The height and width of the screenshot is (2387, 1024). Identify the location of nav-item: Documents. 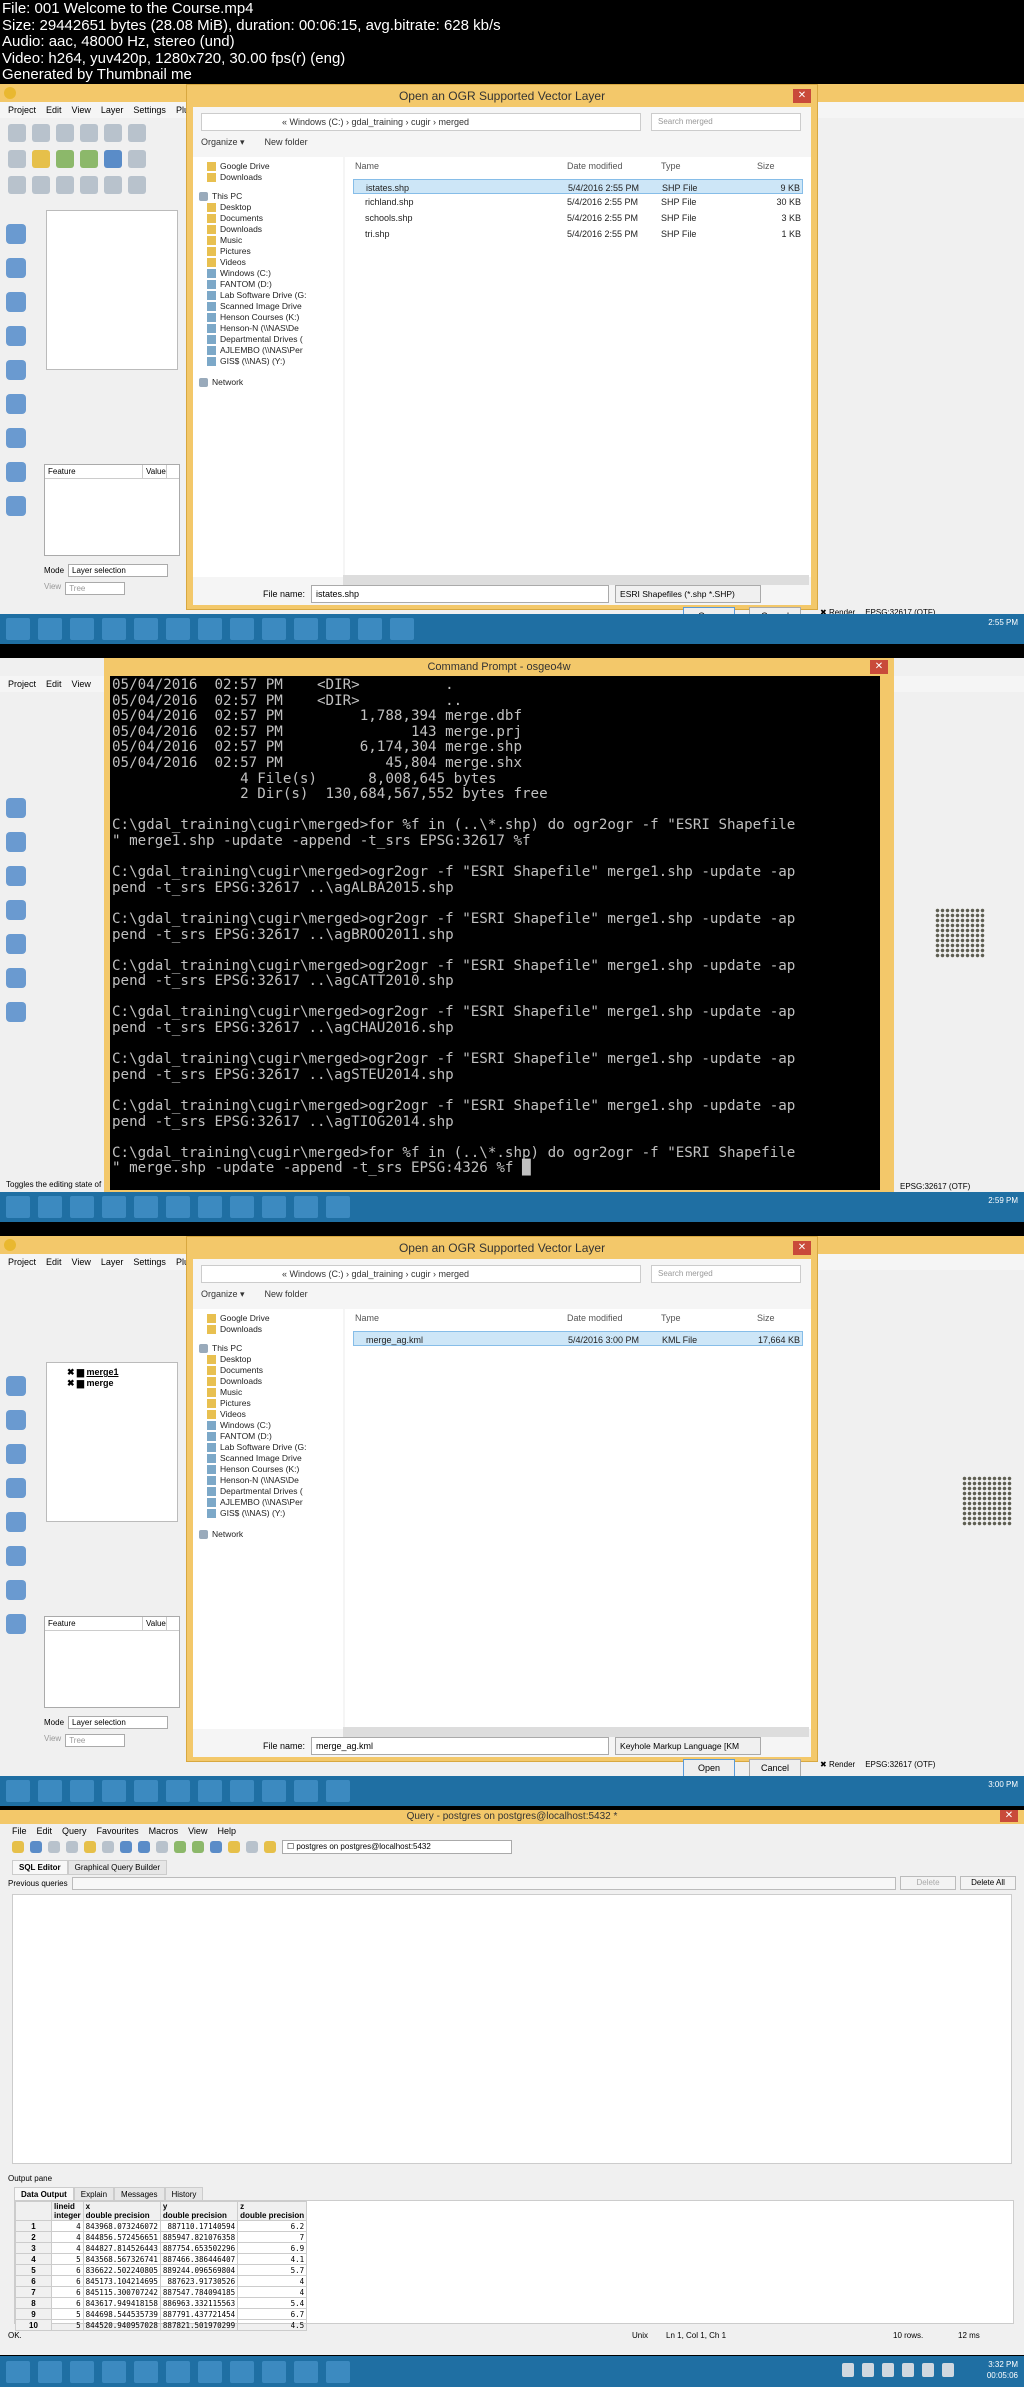
(235, 1370).